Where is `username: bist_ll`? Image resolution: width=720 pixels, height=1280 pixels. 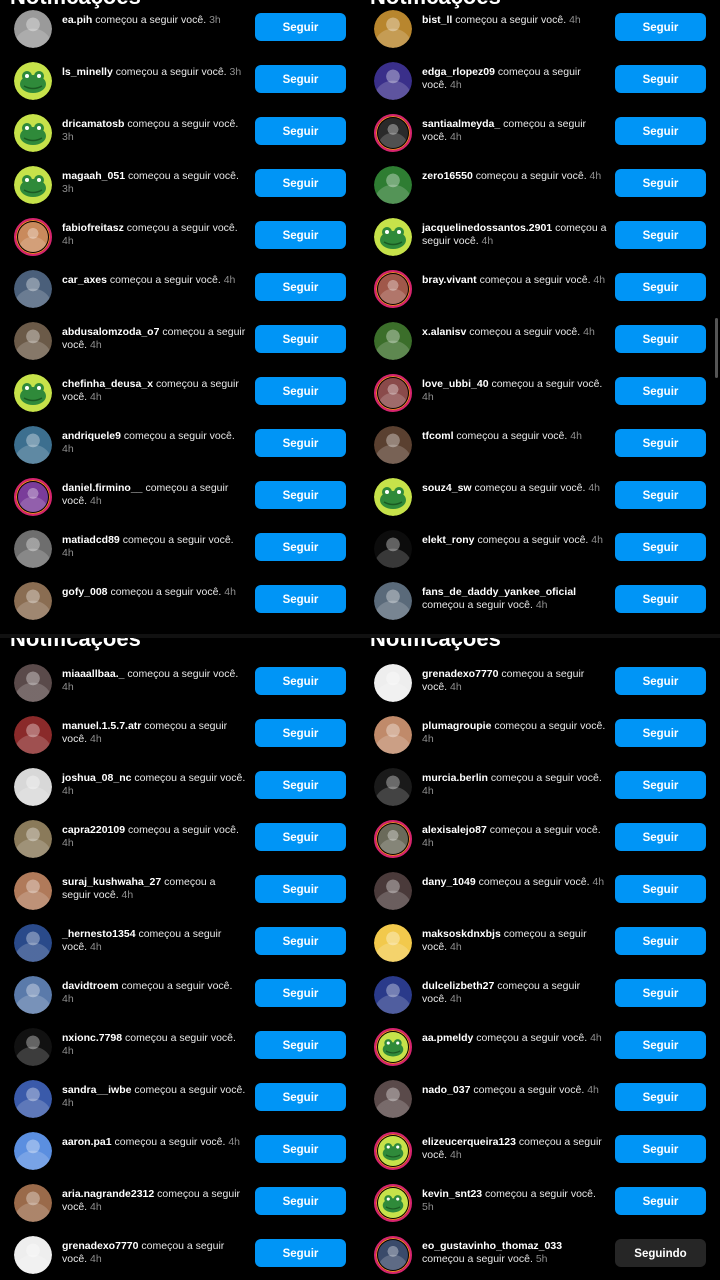
username: bist_ll is located at coordinates (437, 20).